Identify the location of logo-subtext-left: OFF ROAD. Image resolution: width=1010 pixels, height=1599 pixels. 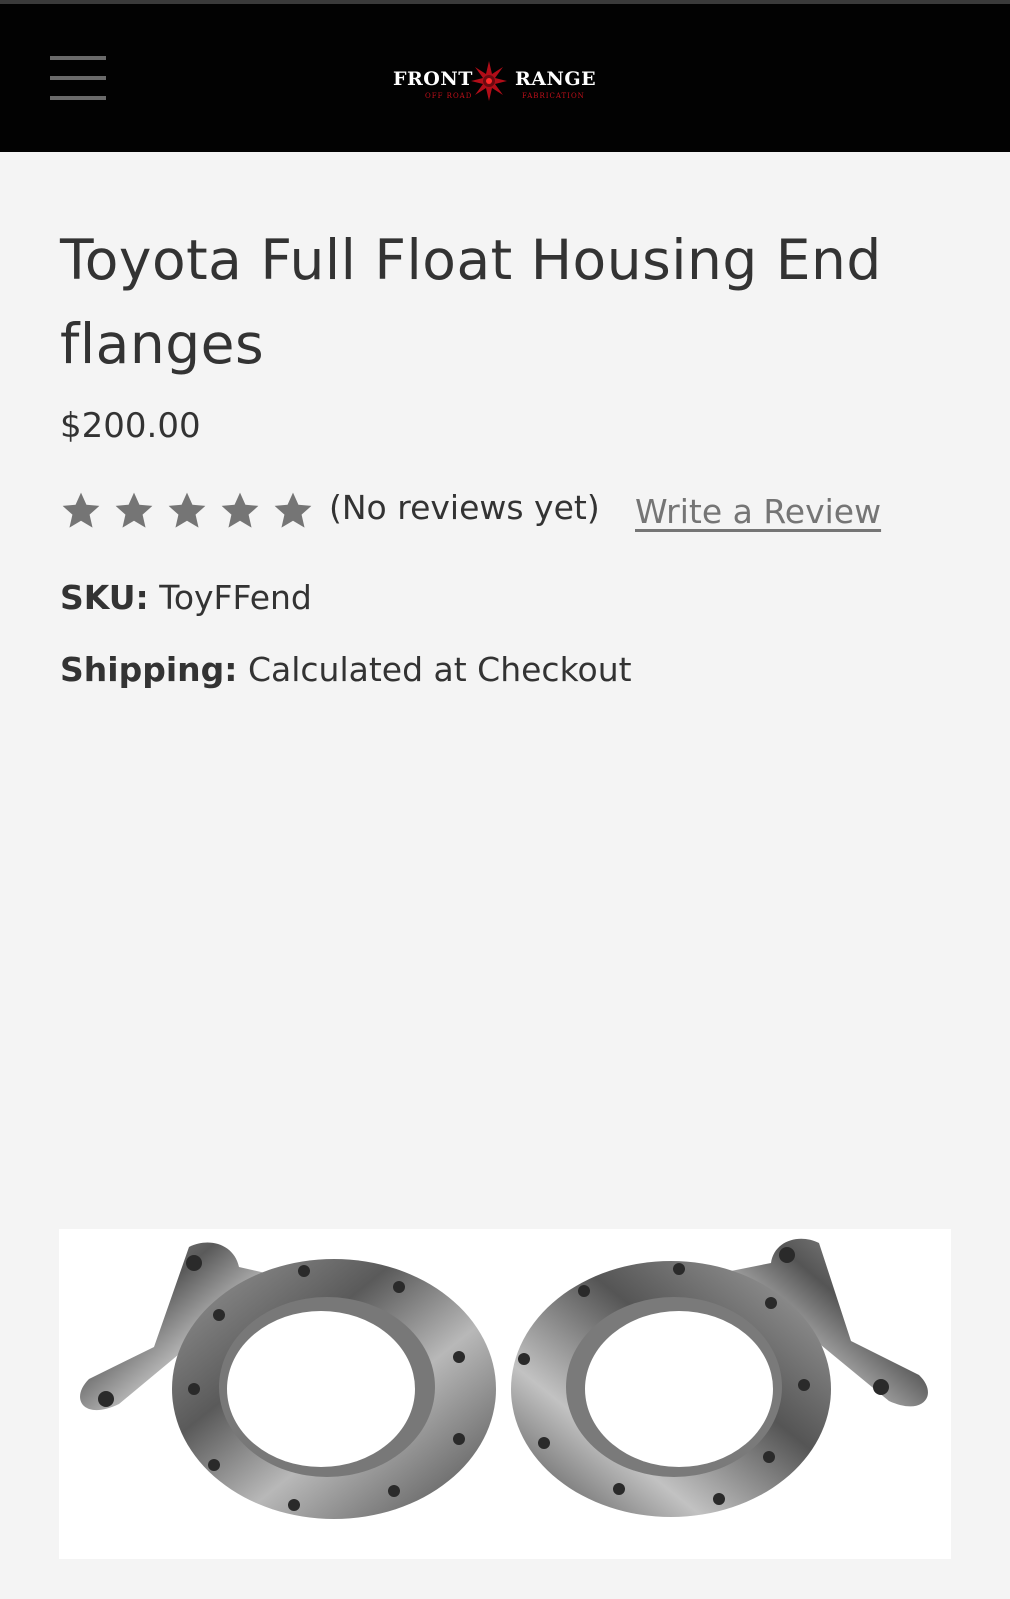
(449, 96).